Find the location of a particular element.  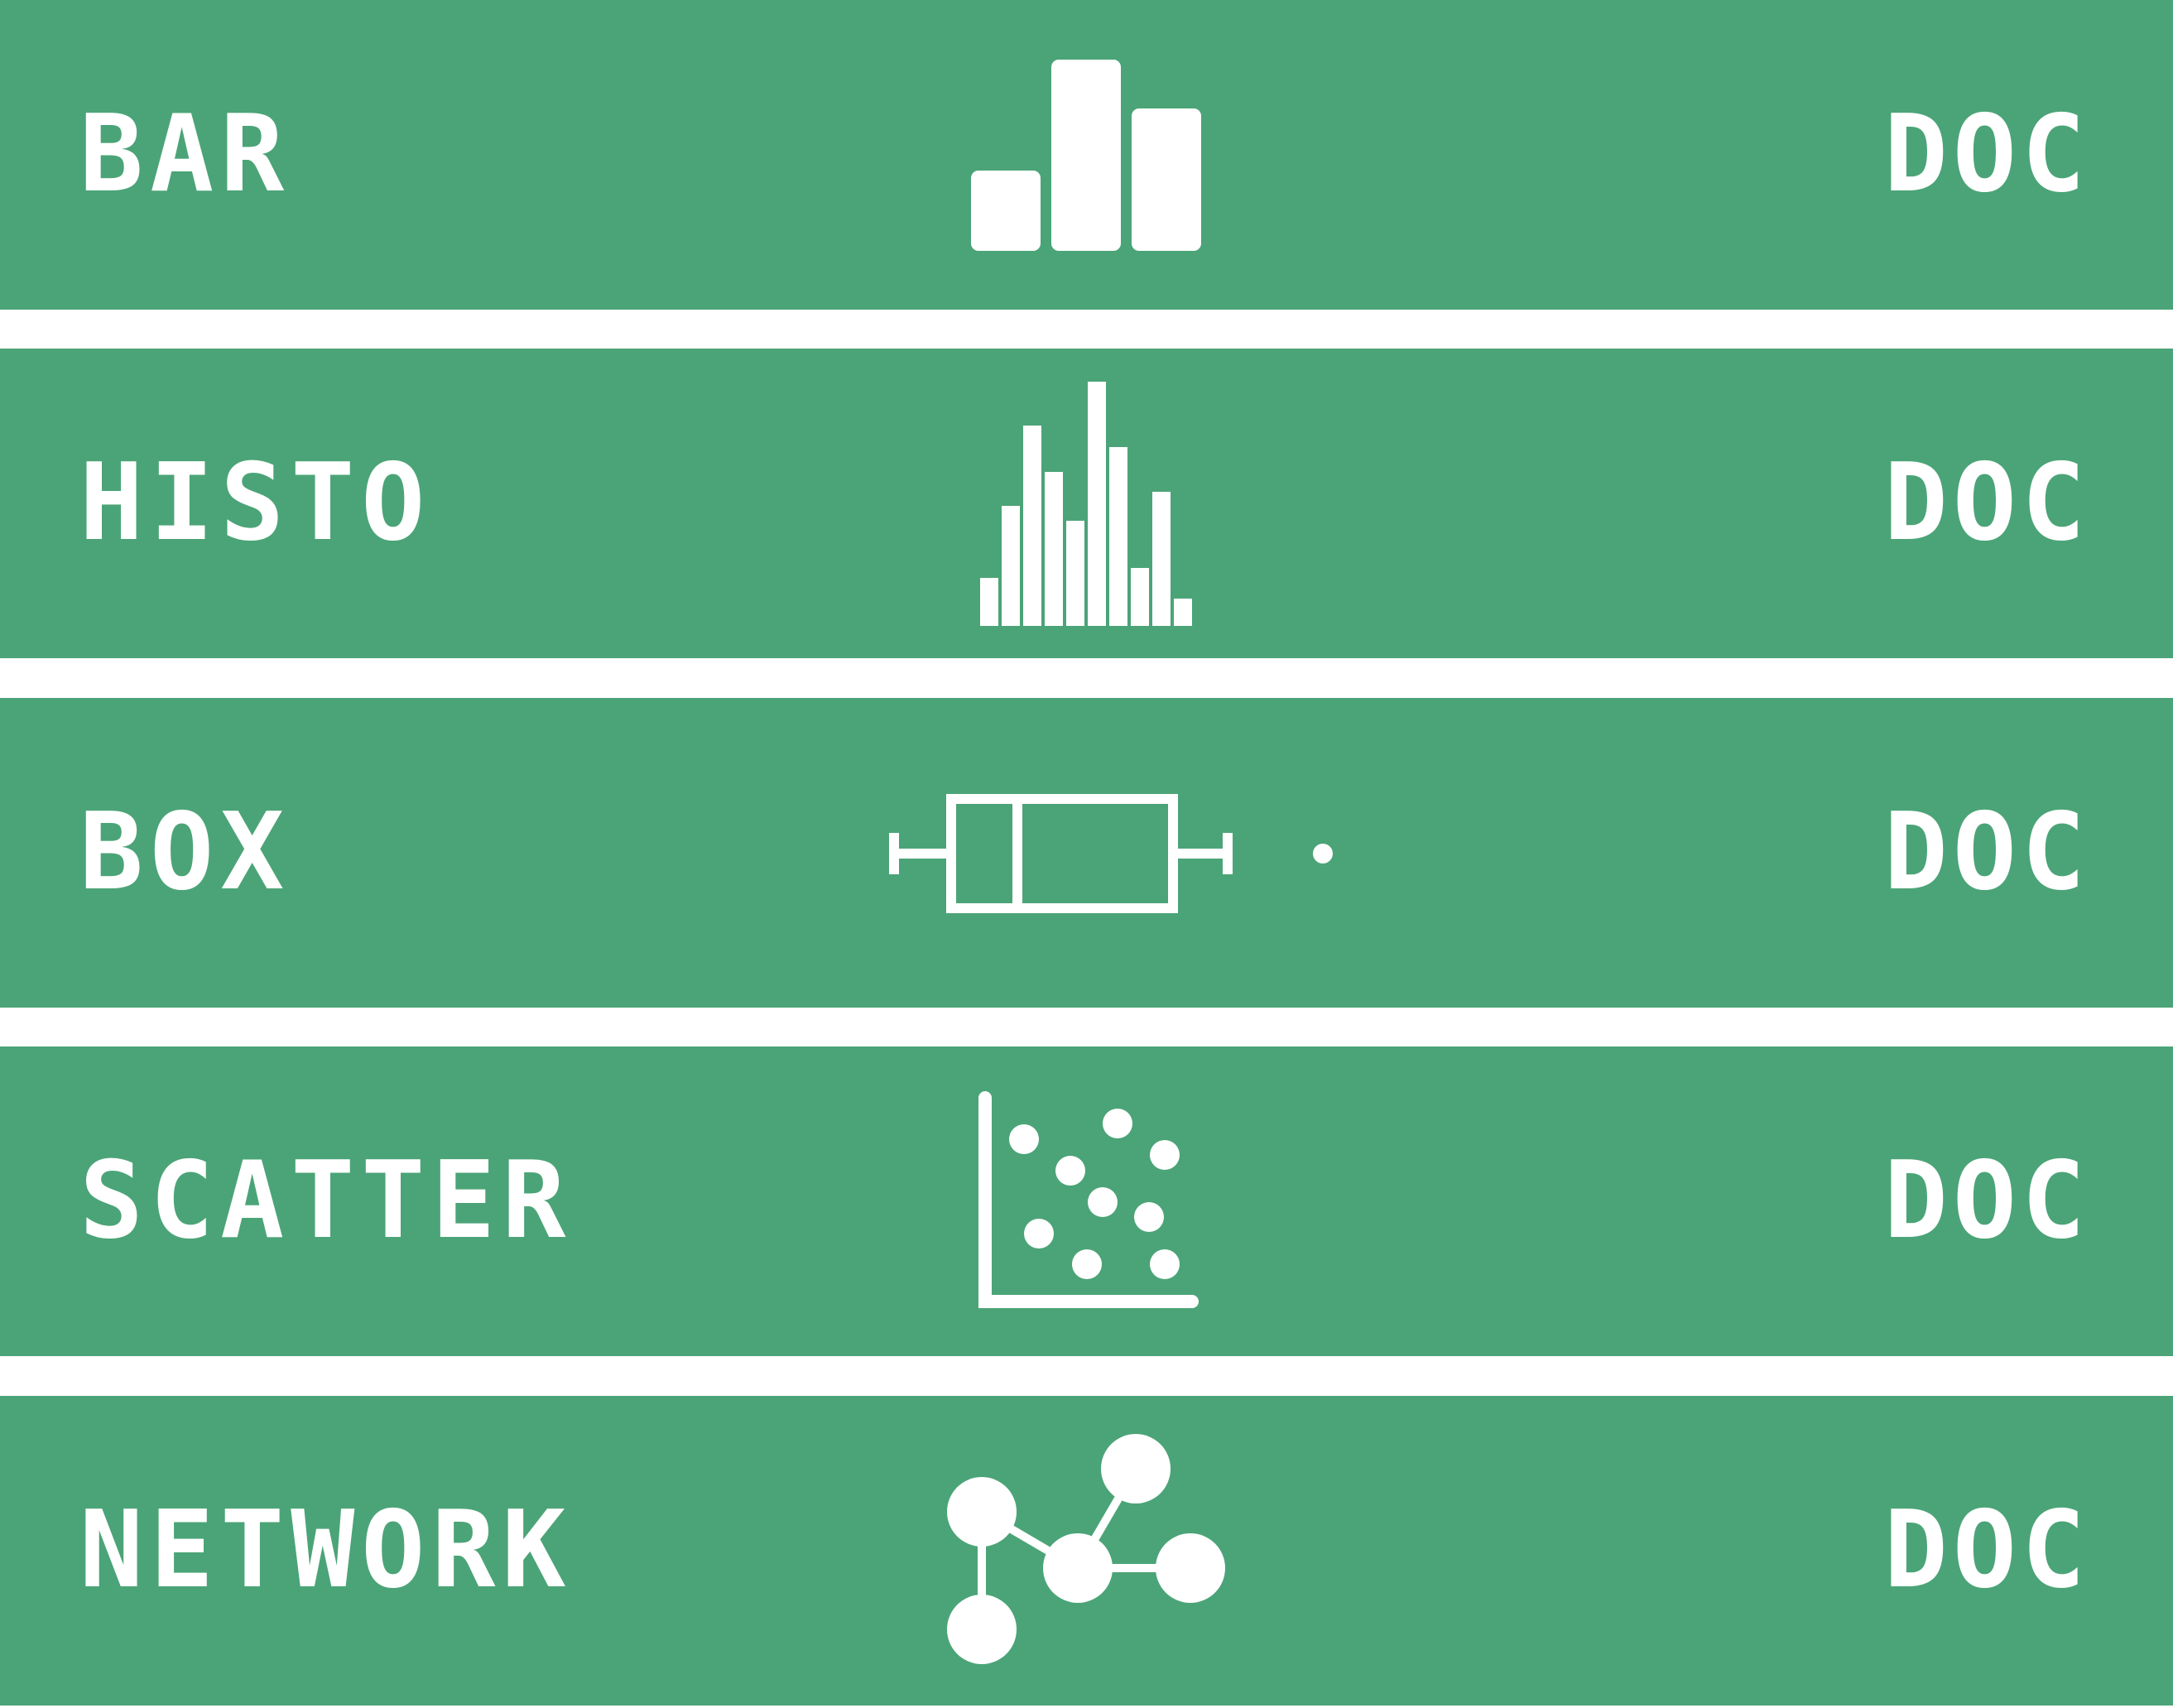

histogram-icon is located at coordinates (1088, 503).